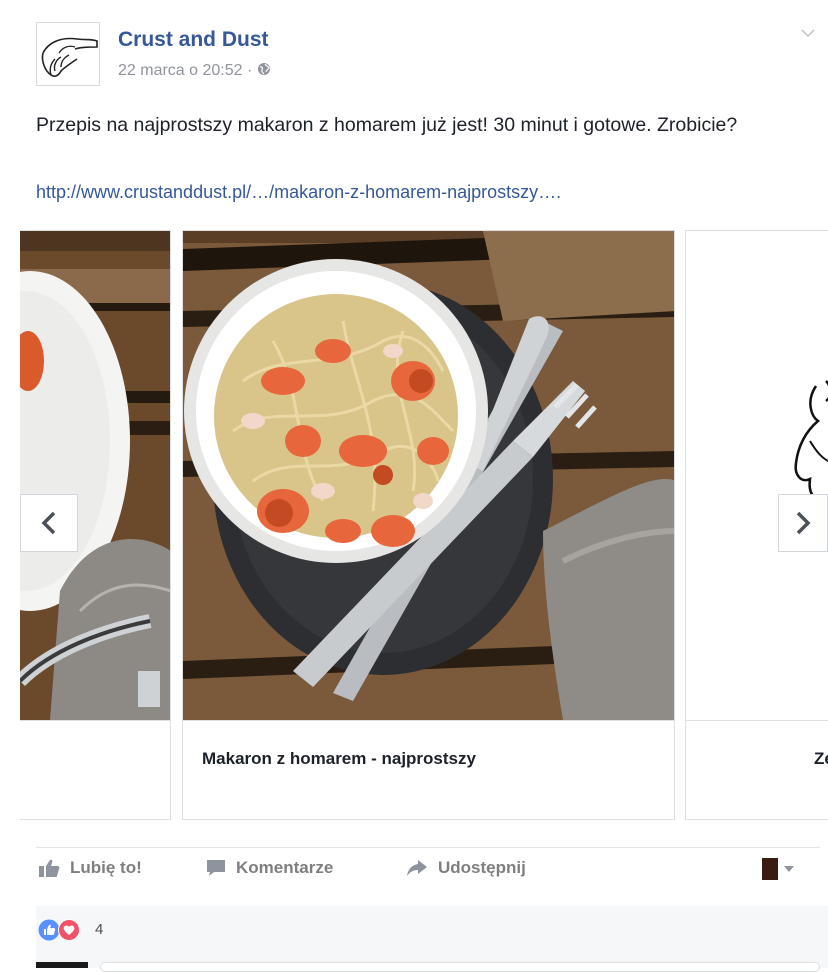  Describe the element at coordinates (99, 929) in the screenshot. I see `reaction-count: 4` at that location.